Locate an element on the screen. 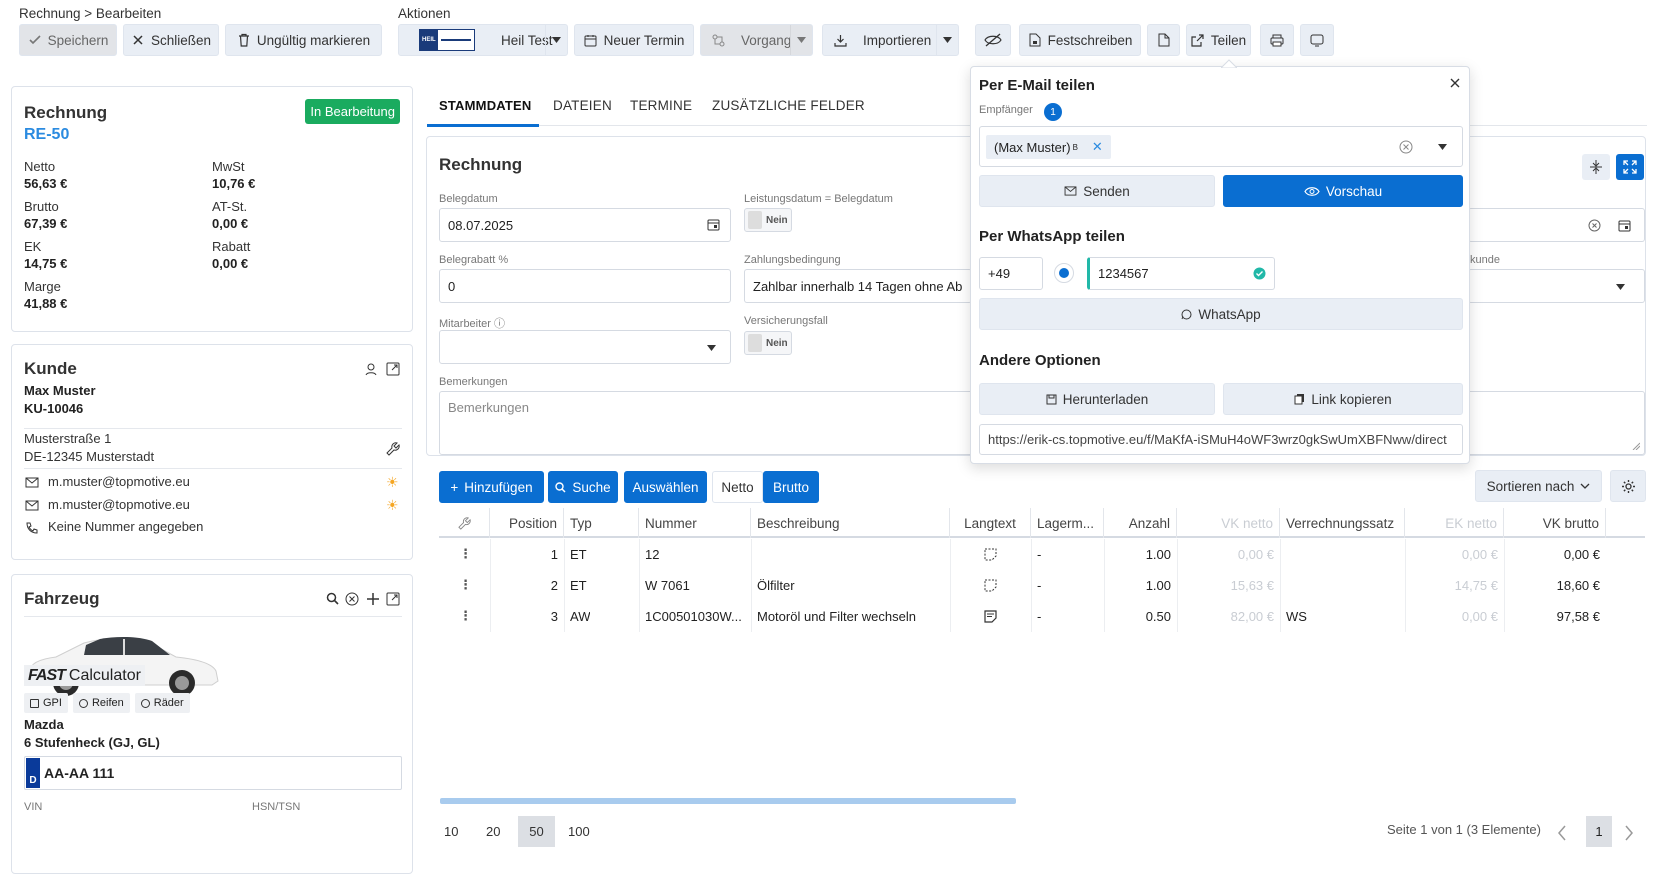 This screenshot has height=874, width=1664. mitarbeiter-select is located at coordinates (585, 347).